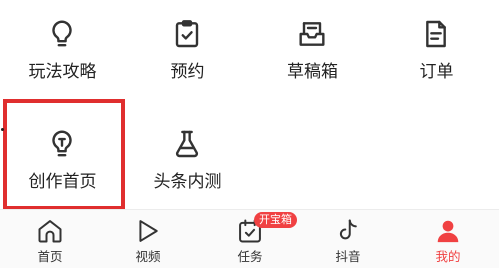 The height and width of the screenshot is (268, 499). I want to click on douyin-icon, so click(348, 231).